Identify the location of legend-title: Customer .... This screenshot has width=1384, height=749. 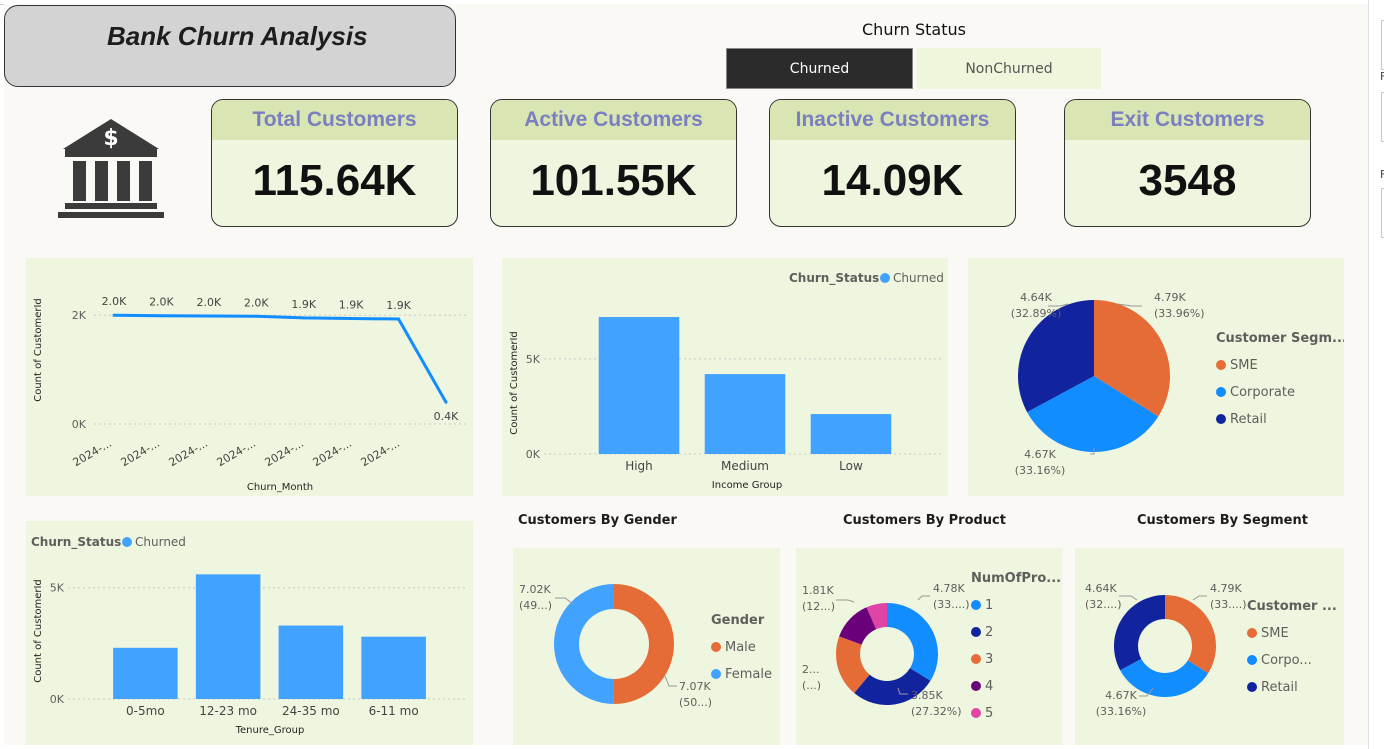
(1292, 606).